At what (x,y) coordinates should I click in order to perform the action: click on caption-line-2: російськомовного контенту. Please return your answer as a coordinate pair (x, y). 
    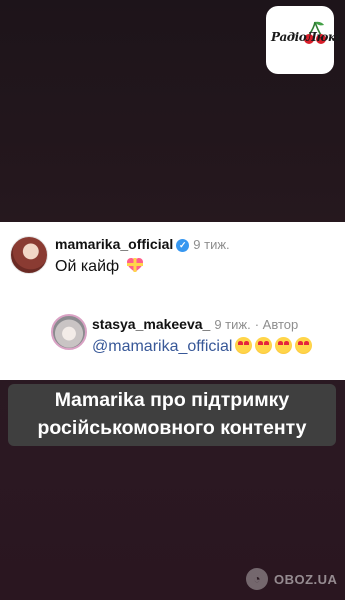
    Looking at the image, I should click on (172, 428).